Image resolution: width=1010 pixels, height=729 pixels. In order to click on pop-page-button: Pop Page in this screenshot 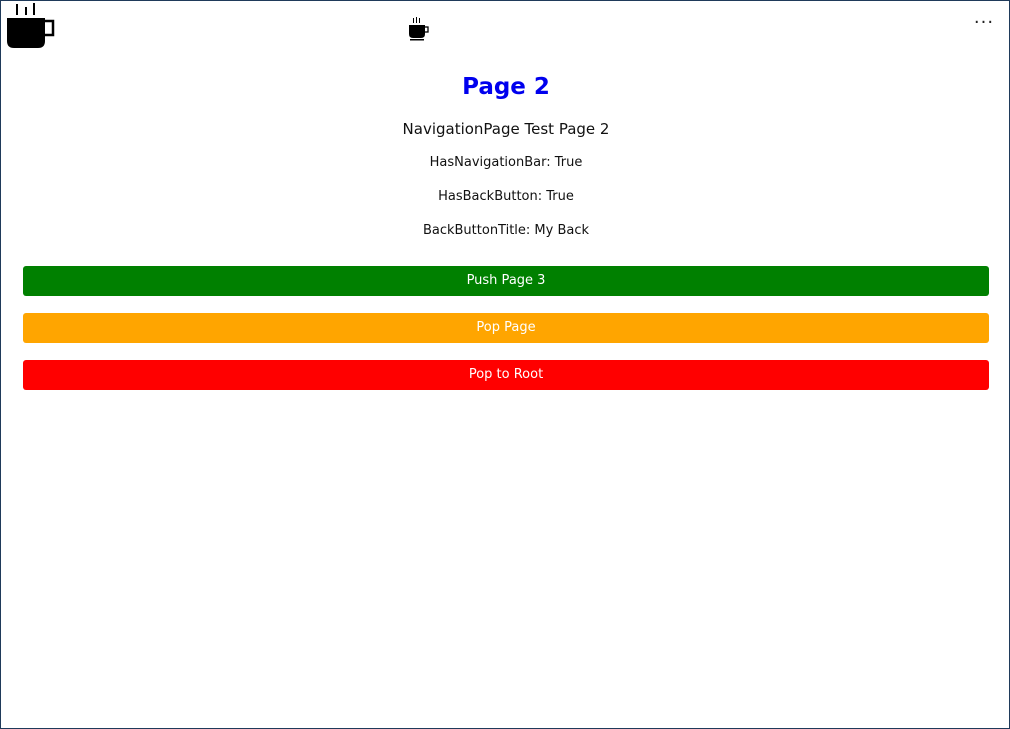, I will do `click(506, 328)`.